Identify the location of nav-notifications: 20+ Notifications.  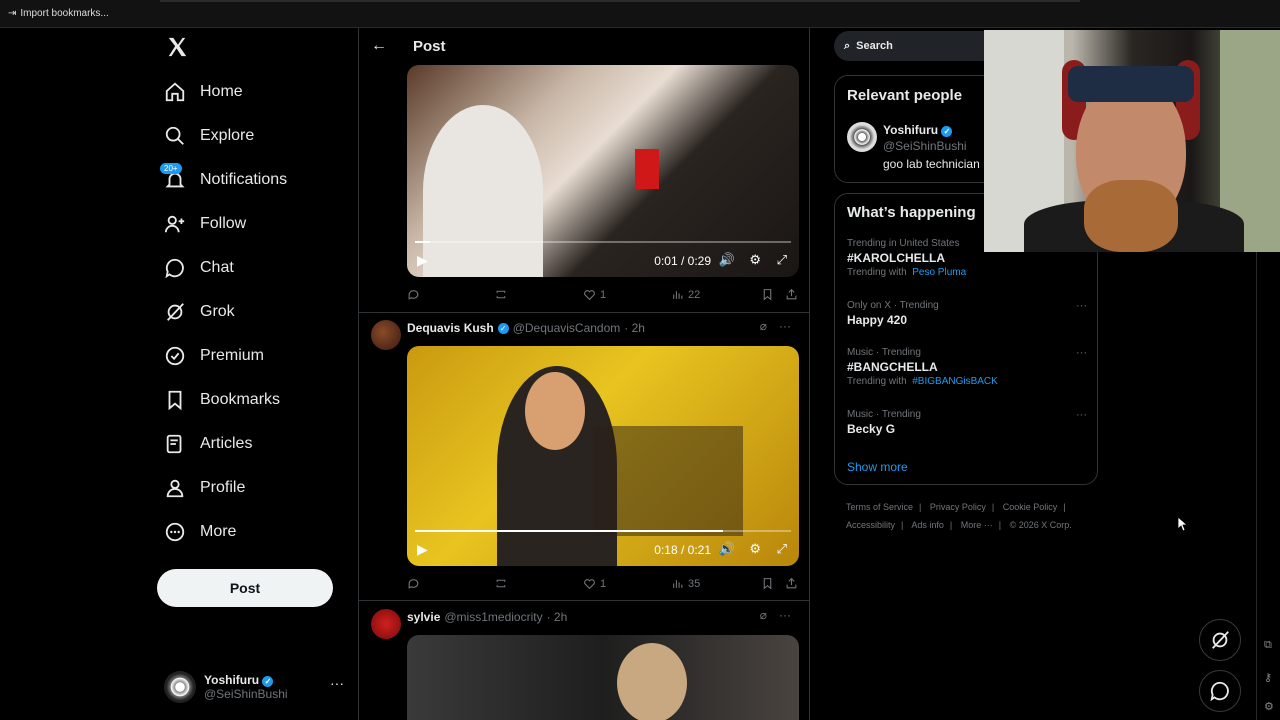
(223, 179).